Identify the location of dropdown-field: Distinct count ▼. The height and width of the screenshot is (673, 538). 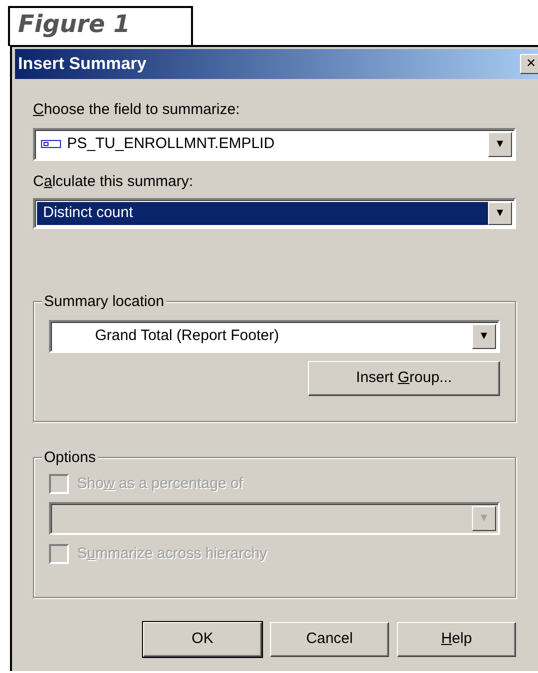
(274, 213).